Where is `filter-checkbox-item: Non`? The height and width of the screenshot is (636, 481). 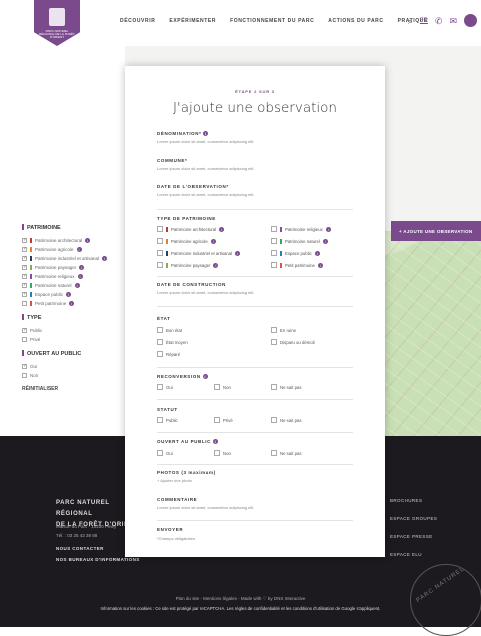 filter-checkbox-item: Non is located at coordinates (72, 375).